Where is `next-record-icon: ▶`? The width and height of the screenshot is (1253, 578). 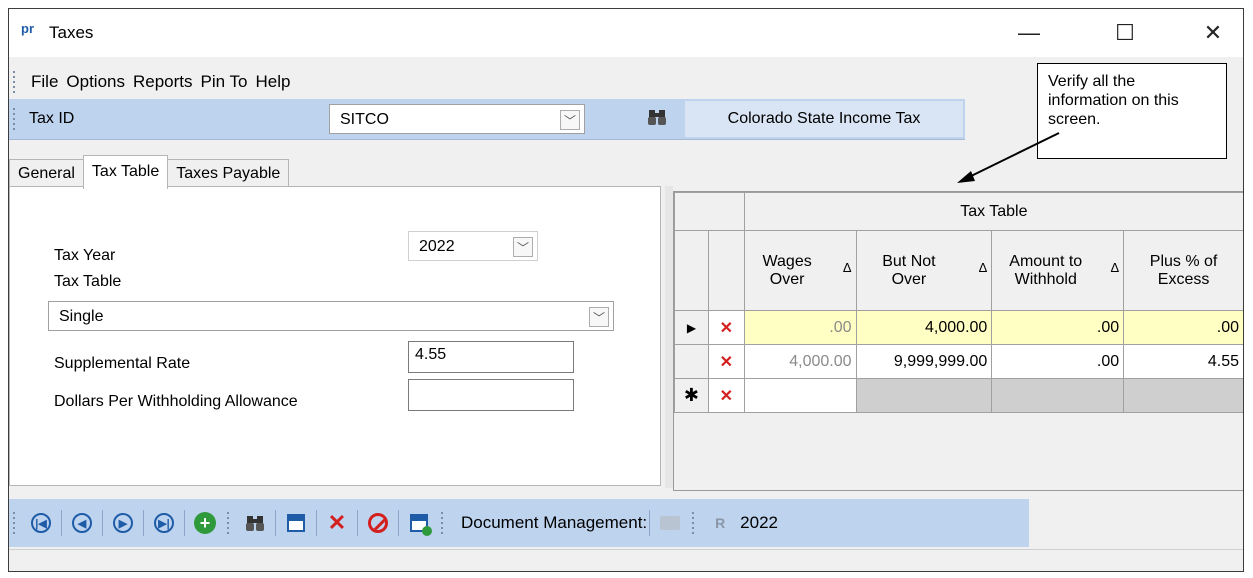
next-record-icon: ▶ is located at coordinates (123, 523).